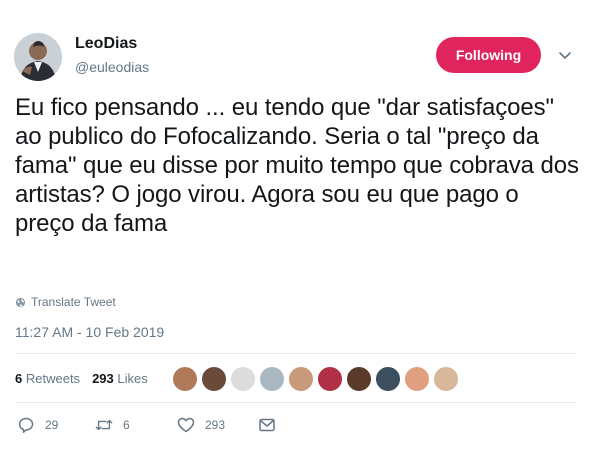 The image size is (596, 454). I want to click on avatar-image, so click(38, 57).